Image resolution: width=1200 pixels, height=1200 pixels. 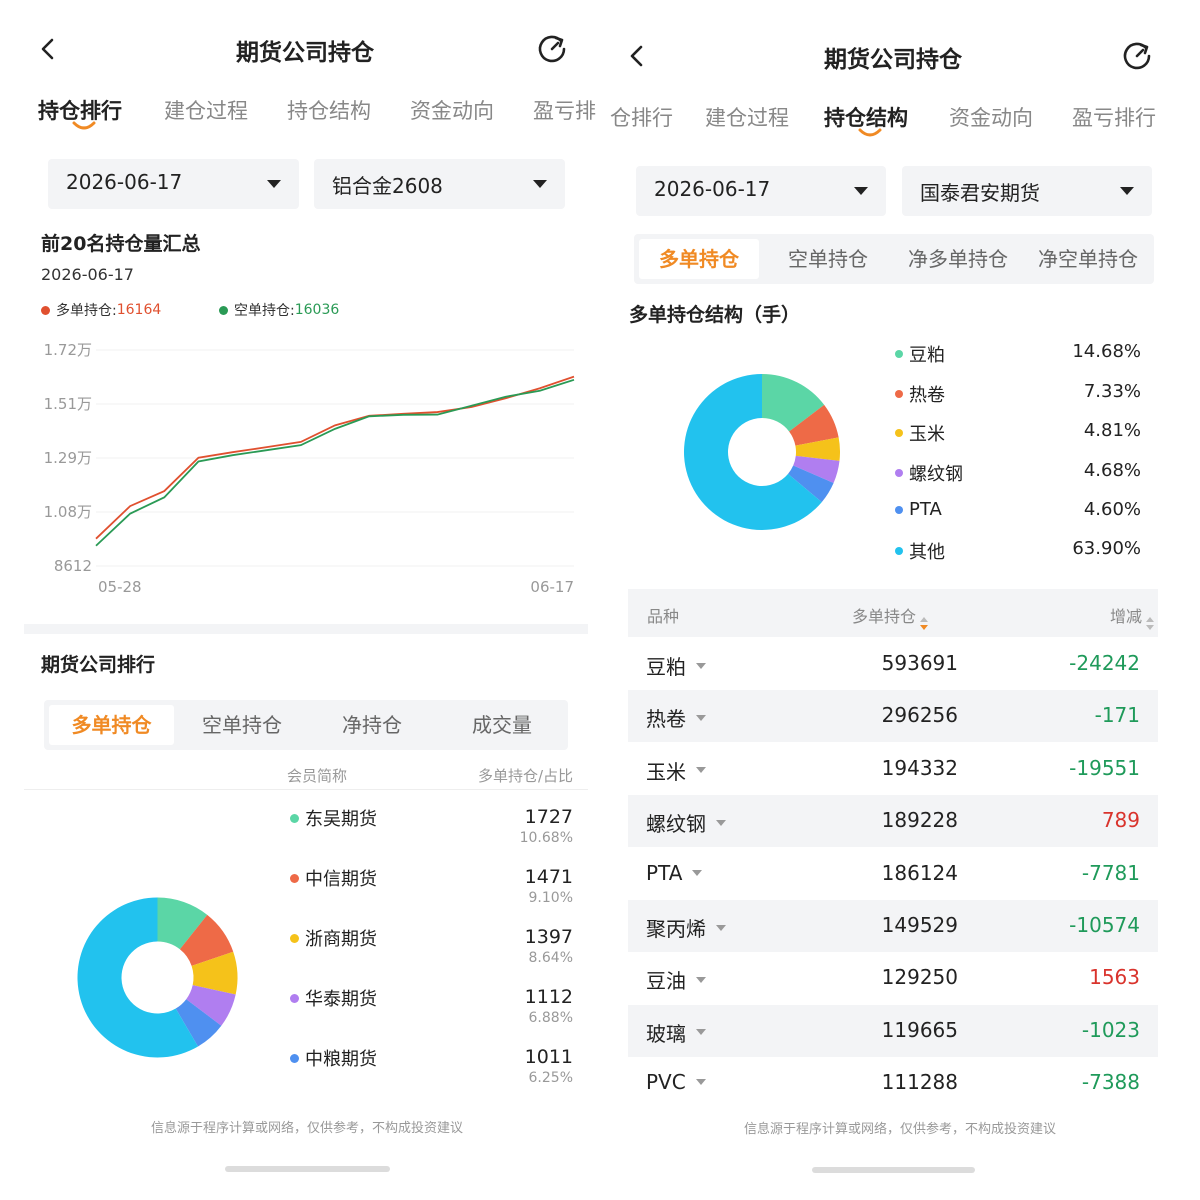 I want to click on list-item: 中信期货, so click(x=333, y=878).